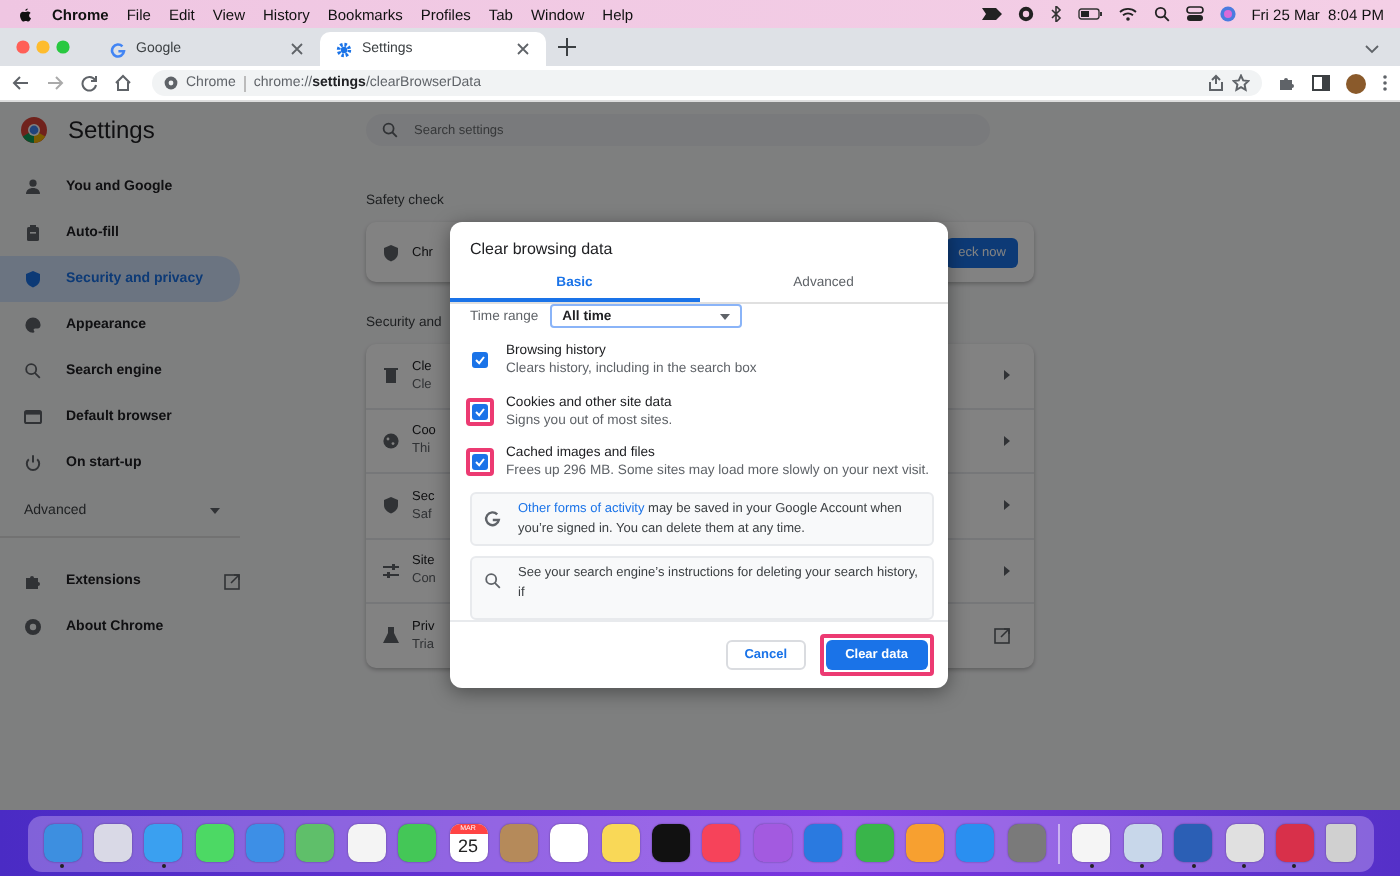 The width and height of the screenshot is (1400, 876). What do you see at coordinates (1055, 14) in the screenshot?
I see `bluetooth-icon` at bounding box center [1055, 14].